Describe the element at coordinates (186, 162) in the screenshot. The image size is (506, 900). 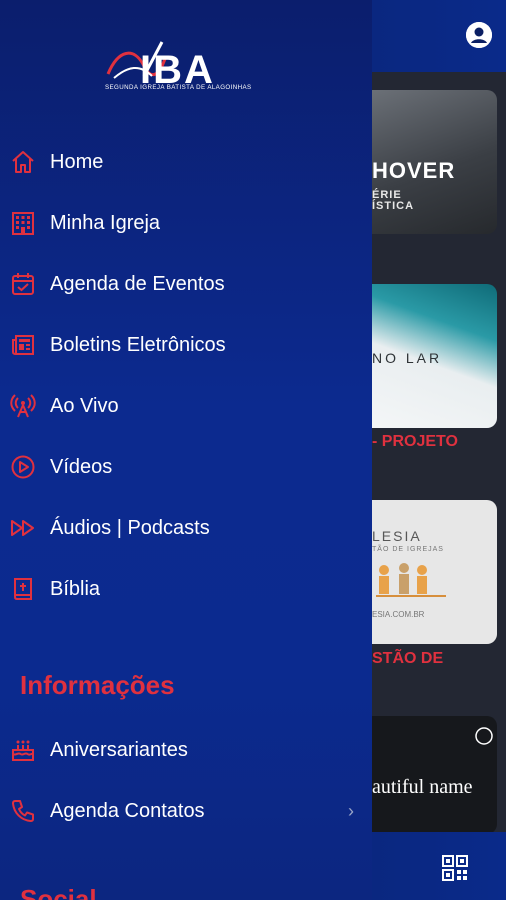
I see `menu-item-home: Home` at that location.